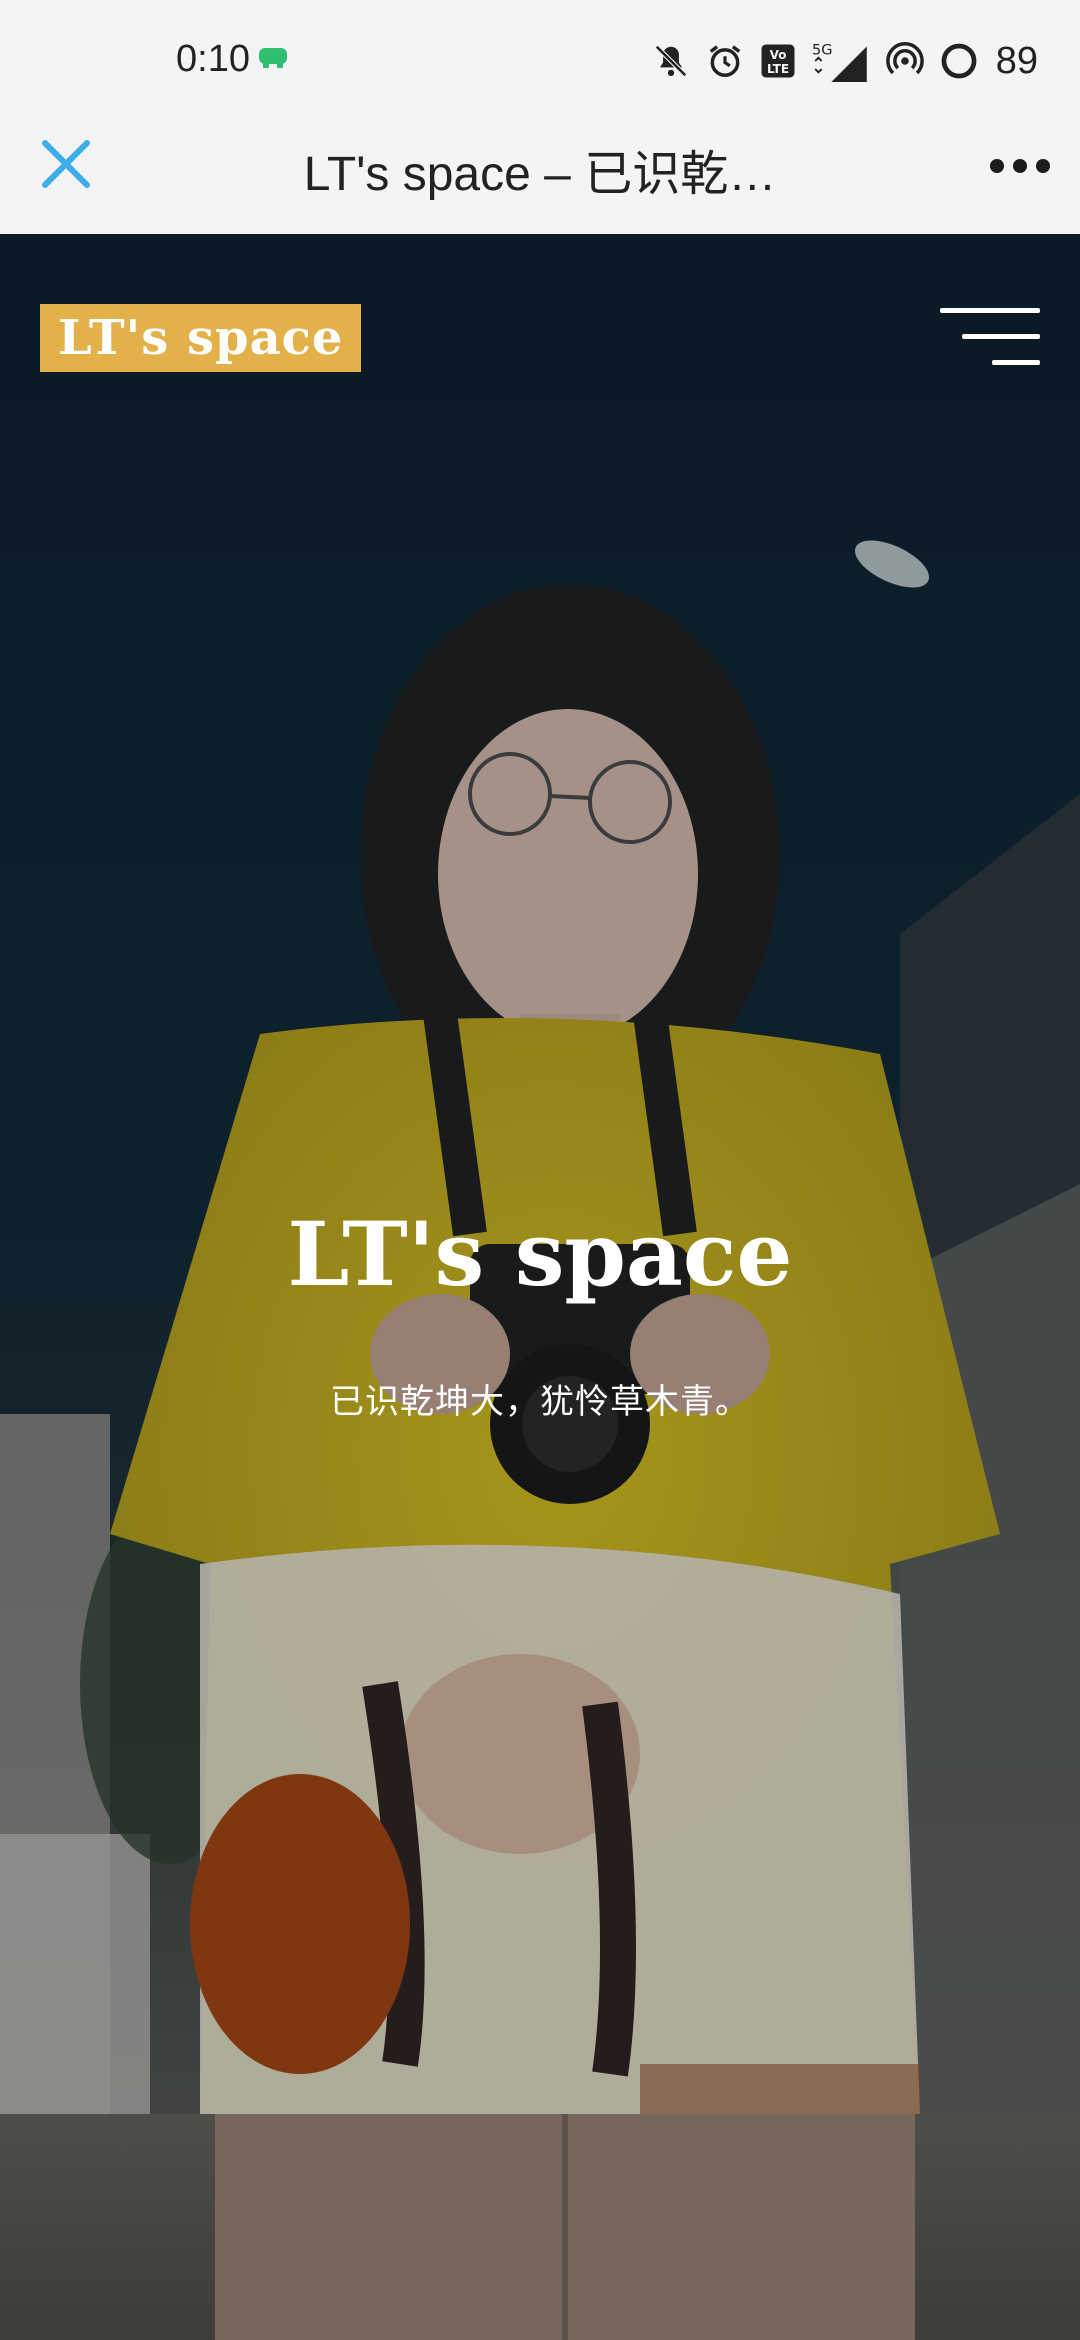  I want to click on svg-text: Vo, so click(777, 55).